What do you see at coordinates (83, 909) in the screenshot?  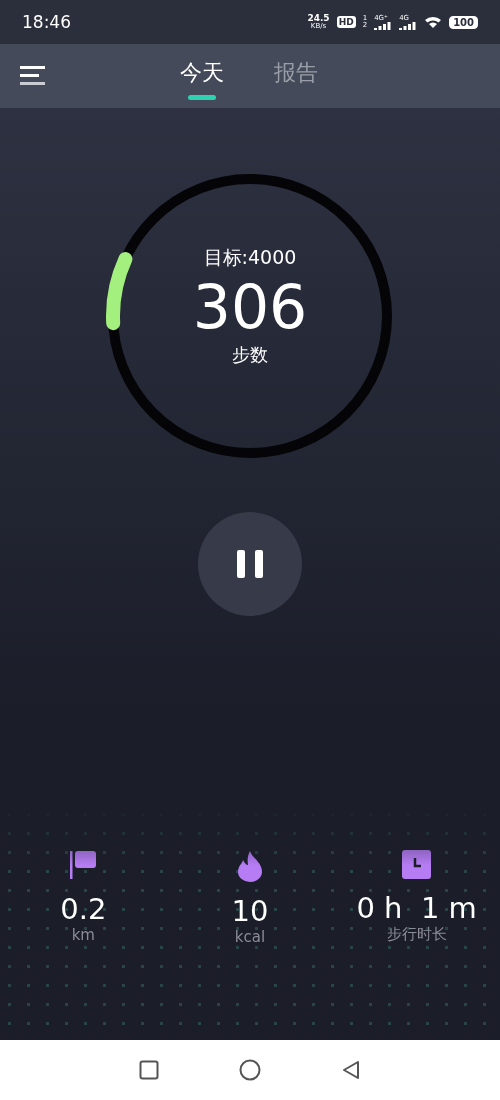 I see `stat-value: 0.2` at bounding box center [83, 909].